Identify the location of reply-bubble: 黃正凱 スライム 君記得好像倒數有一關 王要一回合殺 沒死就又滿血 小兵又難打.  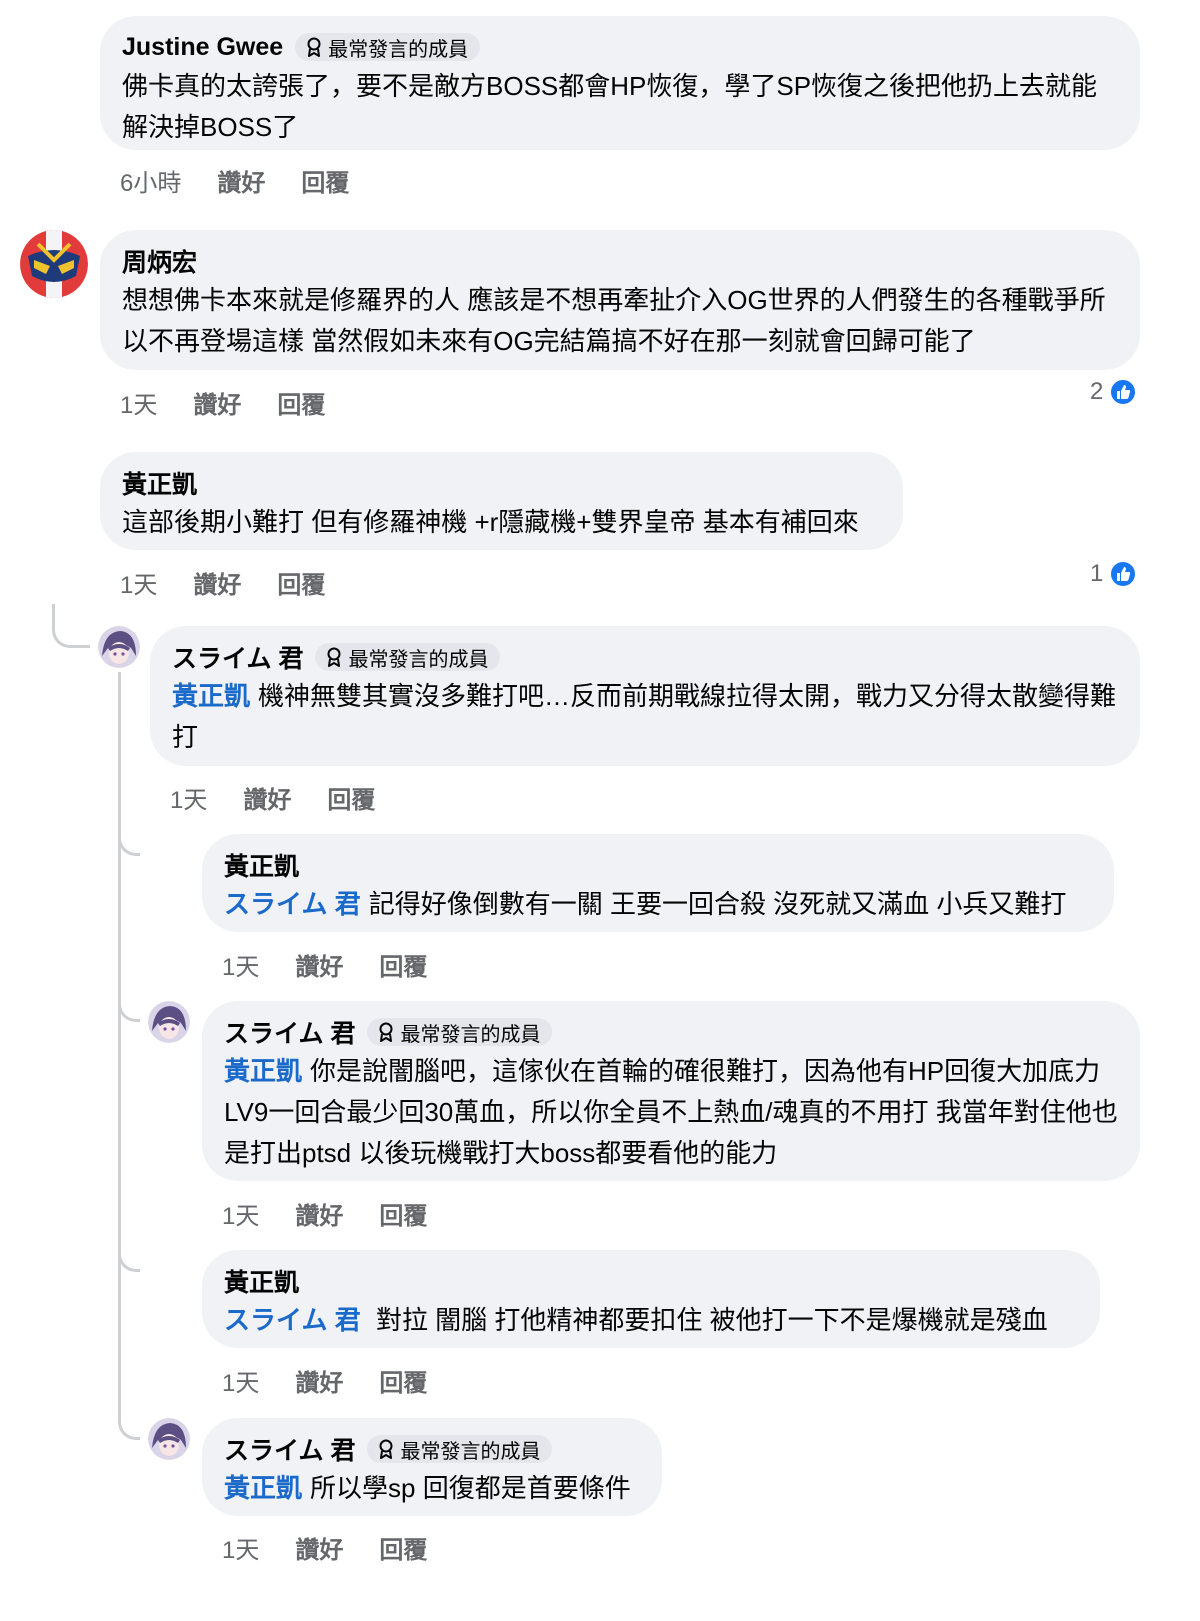
(658, 883).